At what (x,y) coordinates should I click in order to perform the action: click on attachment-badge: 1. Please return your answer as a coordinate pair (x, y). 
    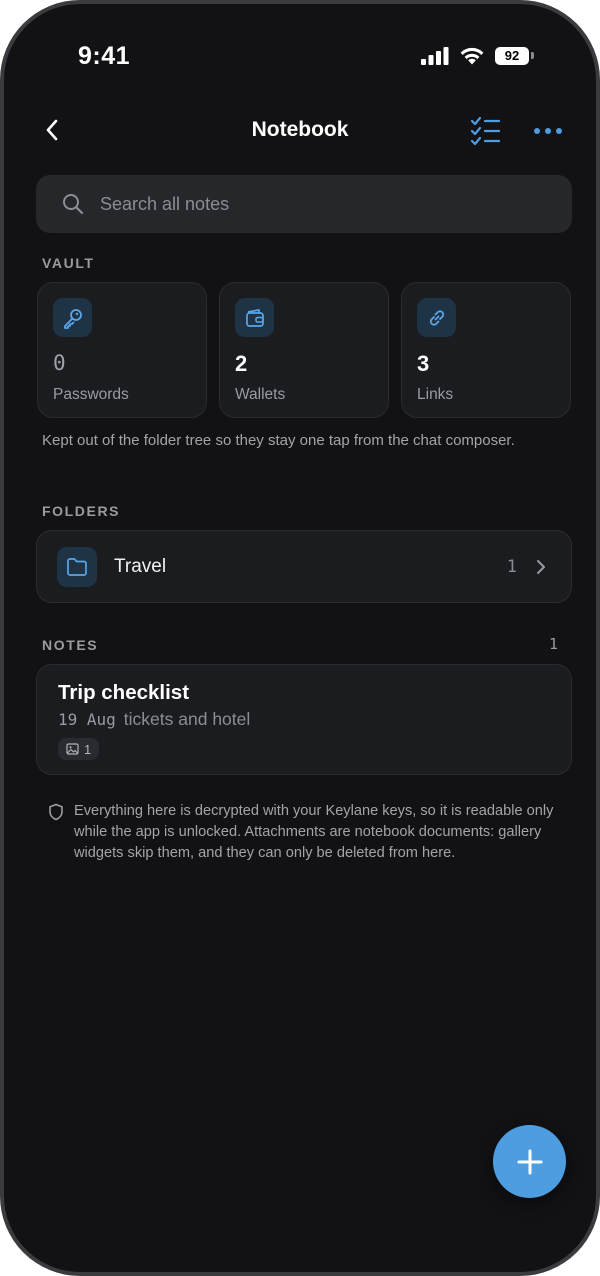
    Looking at the image, I should click on (79, 749).